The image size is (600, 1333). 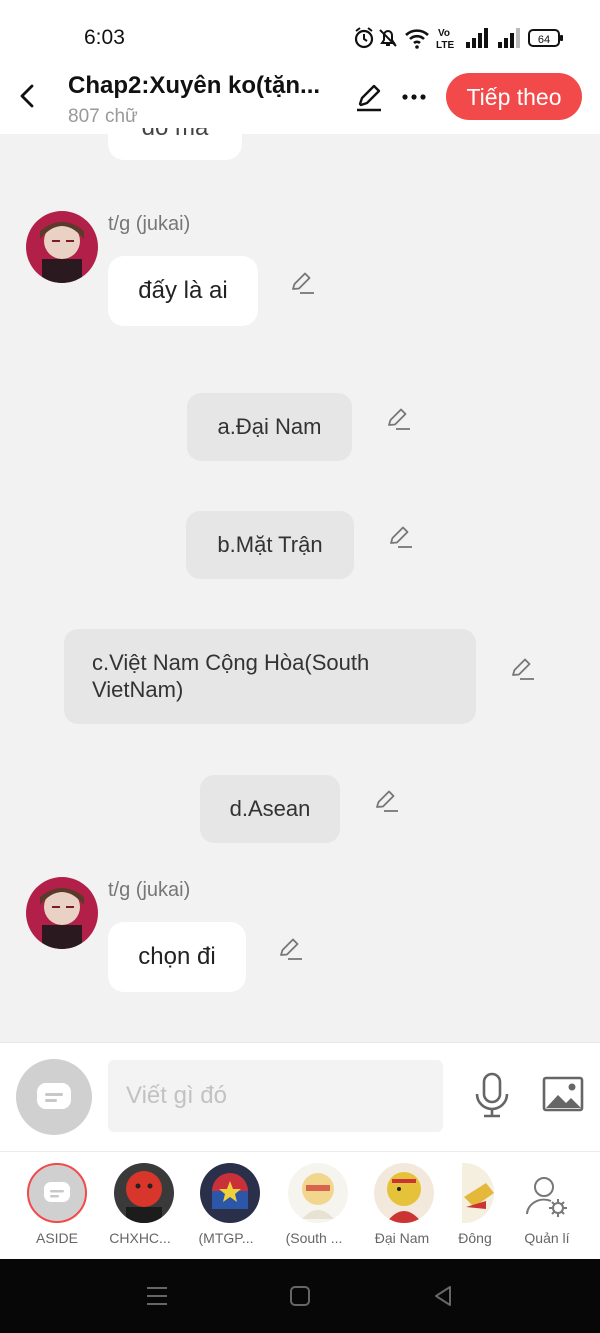 I want to click on battery-level: 64, so click(x=544, y=40).